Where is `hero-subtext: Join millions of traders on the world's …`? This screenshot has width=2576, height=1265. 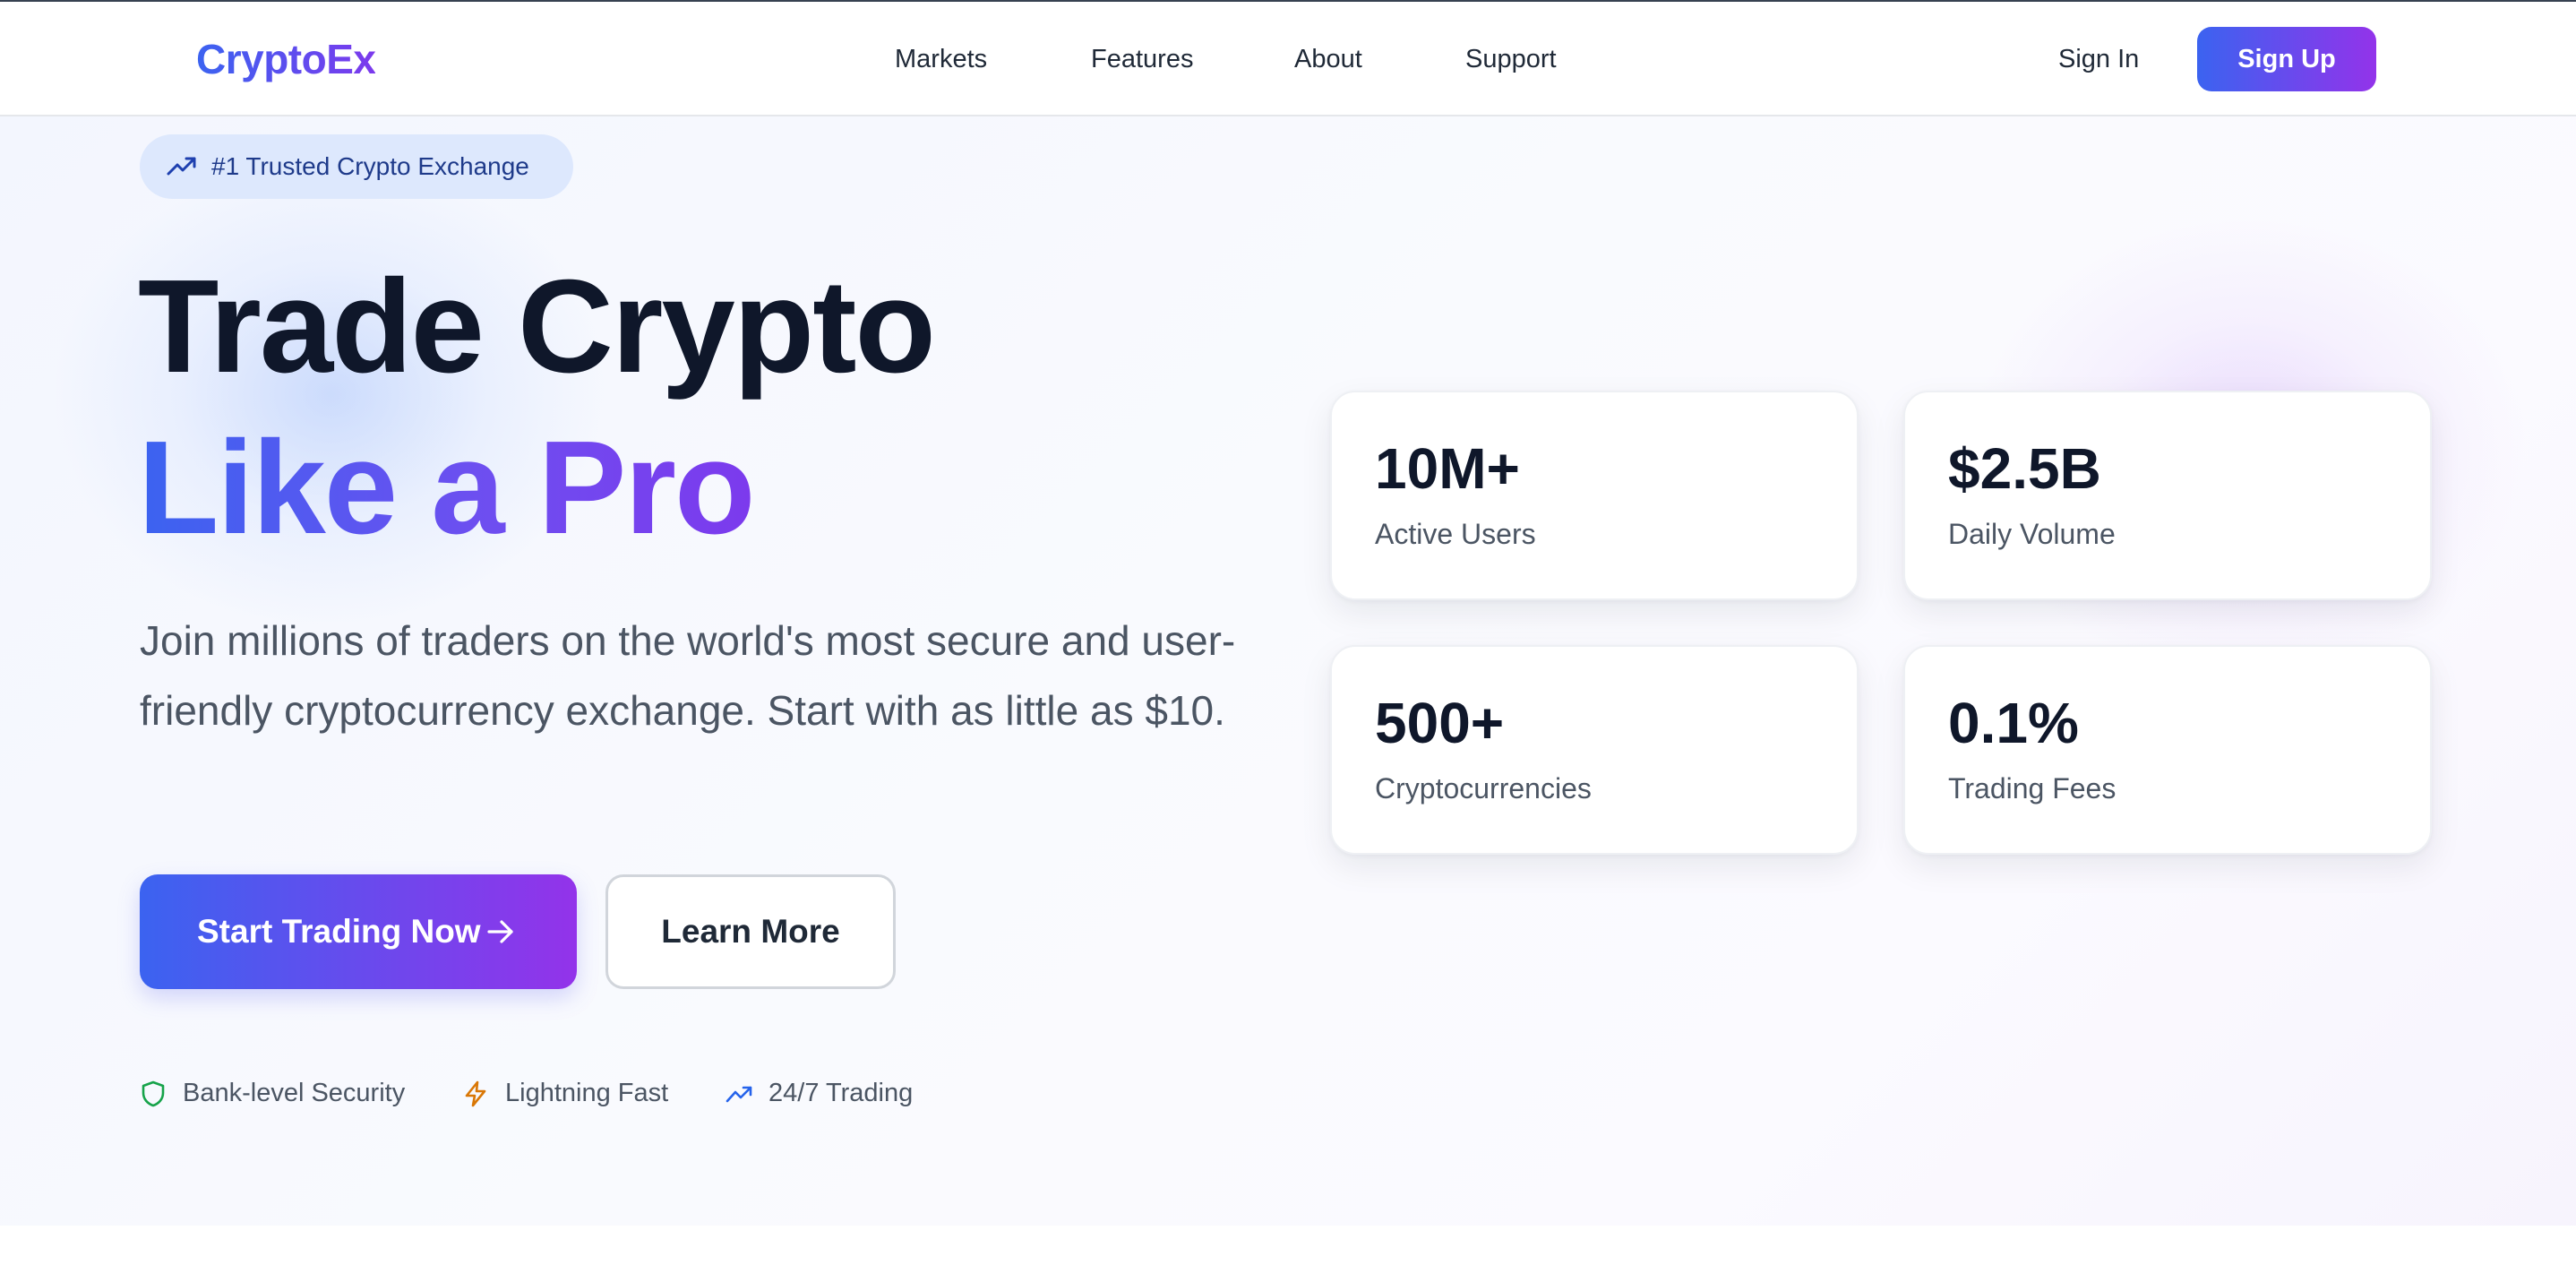
hero-subtext: Join millions of traders on the world's … is located at coordinates (688, 675).